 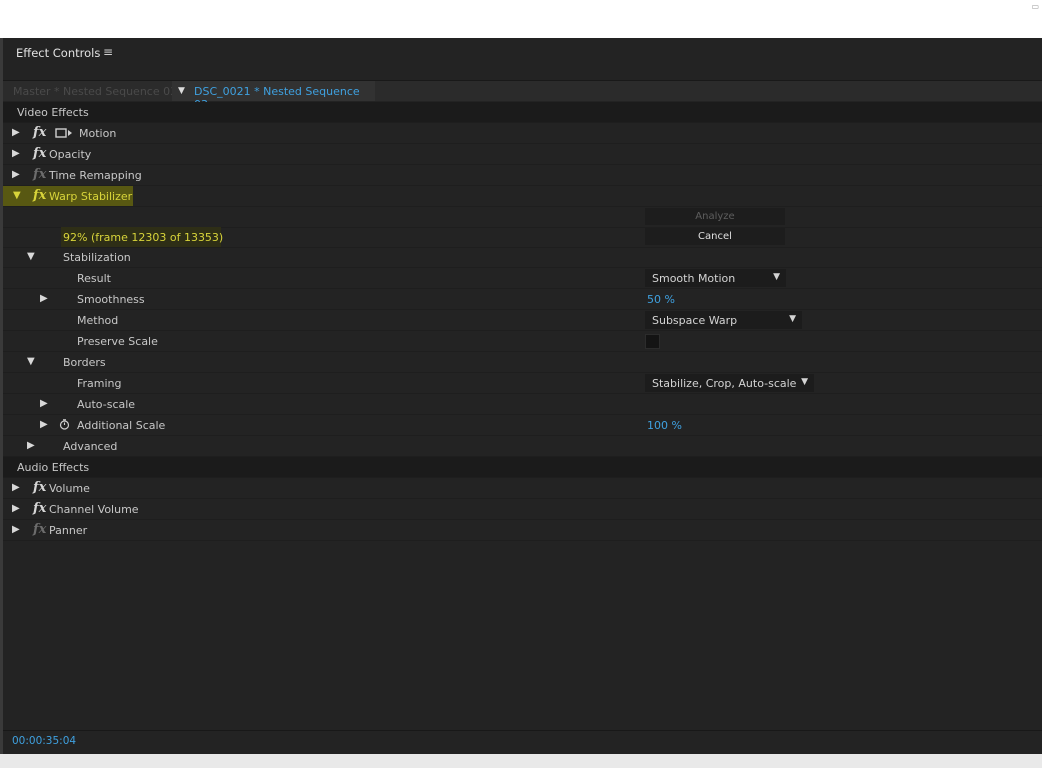 What do you see at coordinates (522, 404) in the screenshot?
I see `group-row-auto-scale: ▶ Auto-scale` at bounding box center [522, 404].